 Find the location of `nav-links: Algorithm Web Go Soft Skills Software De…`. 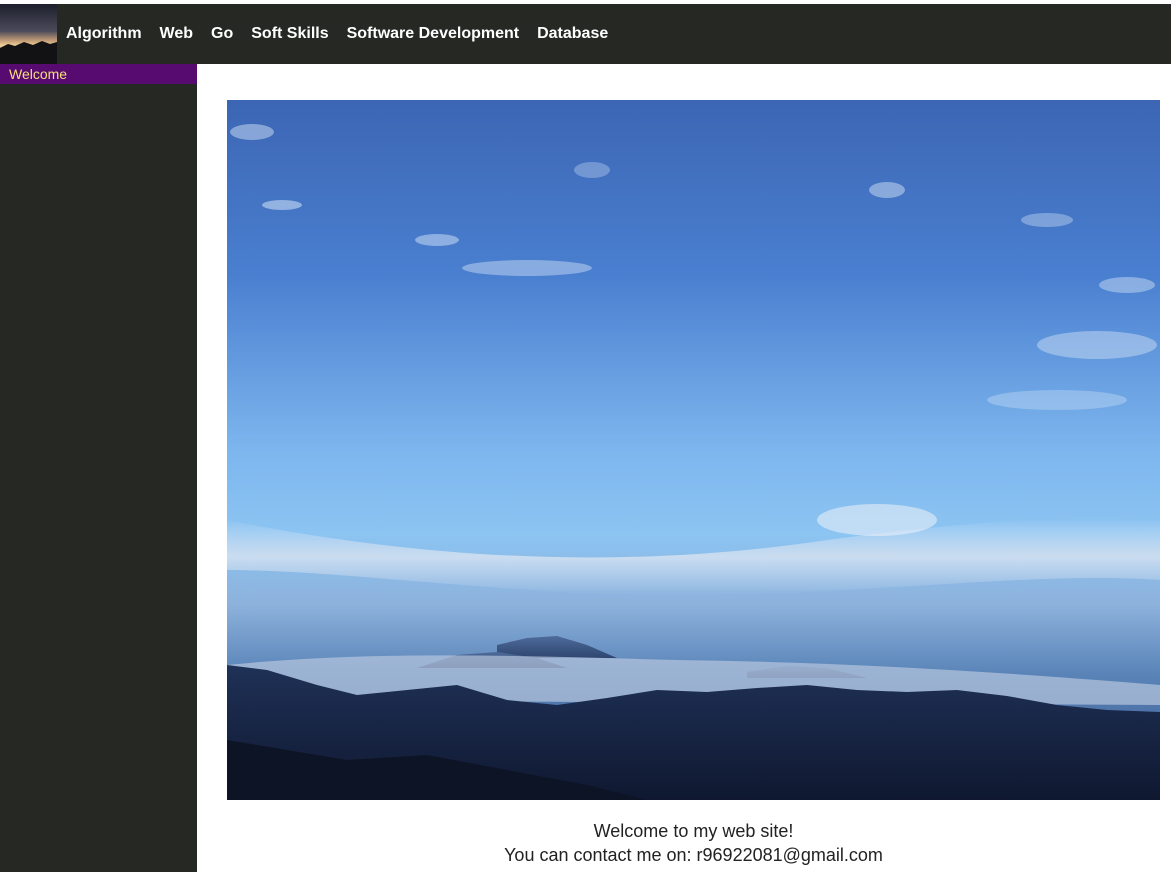

nav-links: Algorithm Web Go Soft Skills Software De… is located at coordinates (346, 34).